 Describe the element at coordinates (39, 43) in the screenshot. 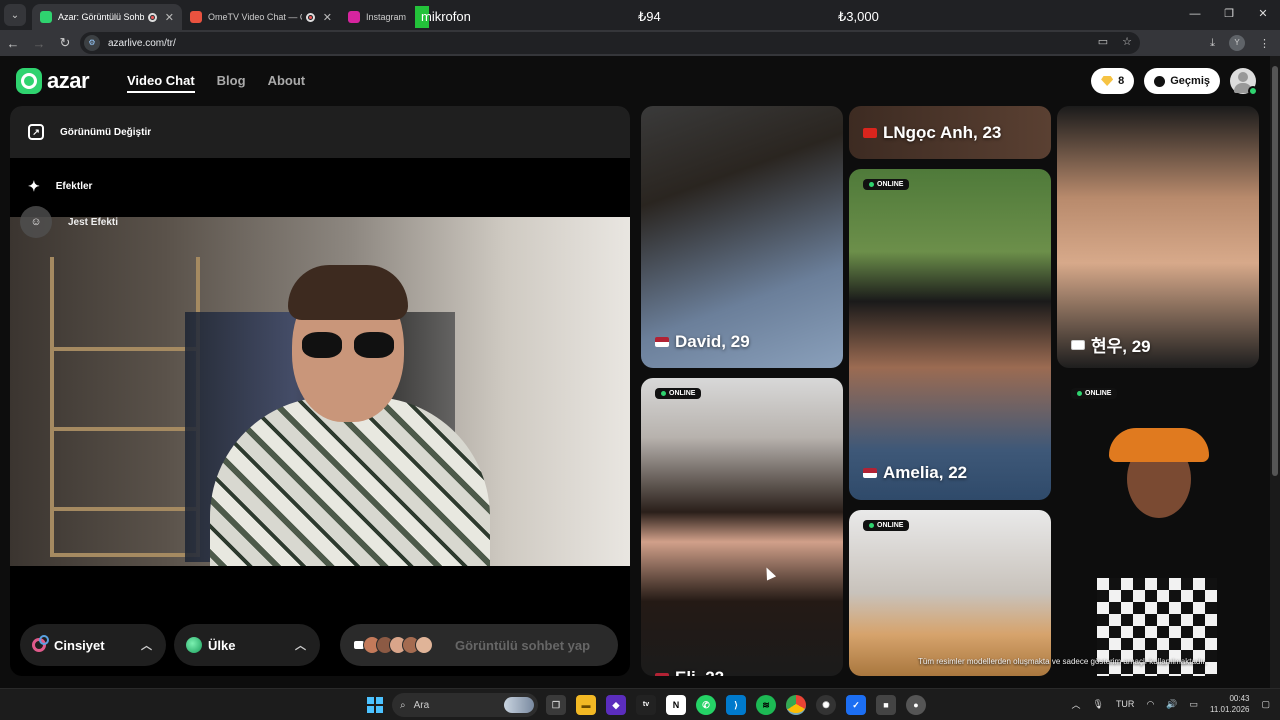

I see `forward-icon: →` at that location.